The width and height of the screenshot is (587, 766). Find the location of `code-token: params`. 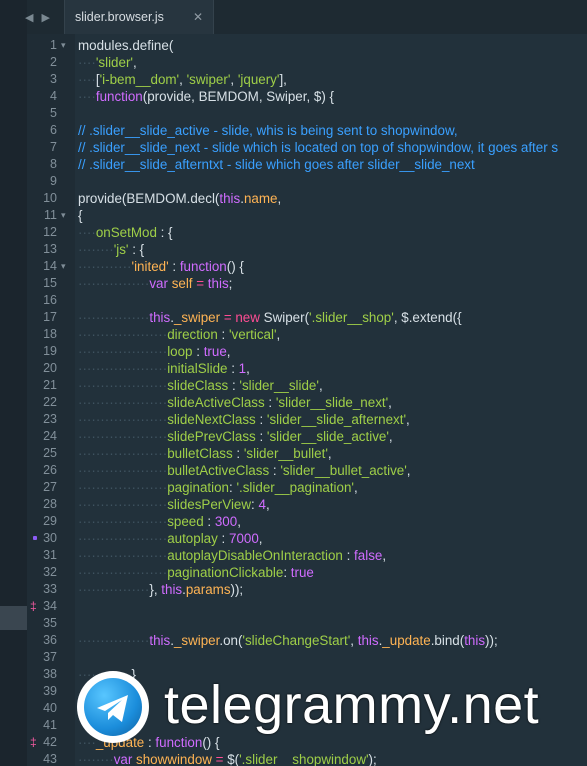

code-token: params is located at coordinates (208, 589).